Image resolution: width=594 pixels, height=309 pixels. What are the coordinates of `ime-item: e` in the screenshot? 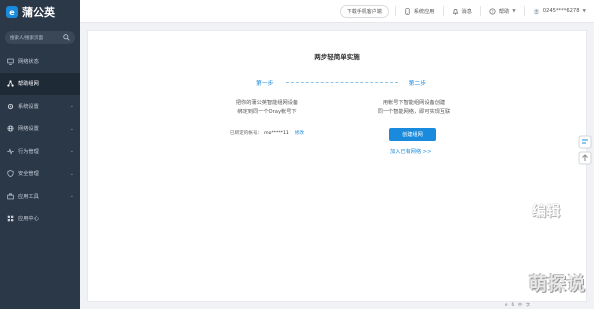 It's located at (506, 305).